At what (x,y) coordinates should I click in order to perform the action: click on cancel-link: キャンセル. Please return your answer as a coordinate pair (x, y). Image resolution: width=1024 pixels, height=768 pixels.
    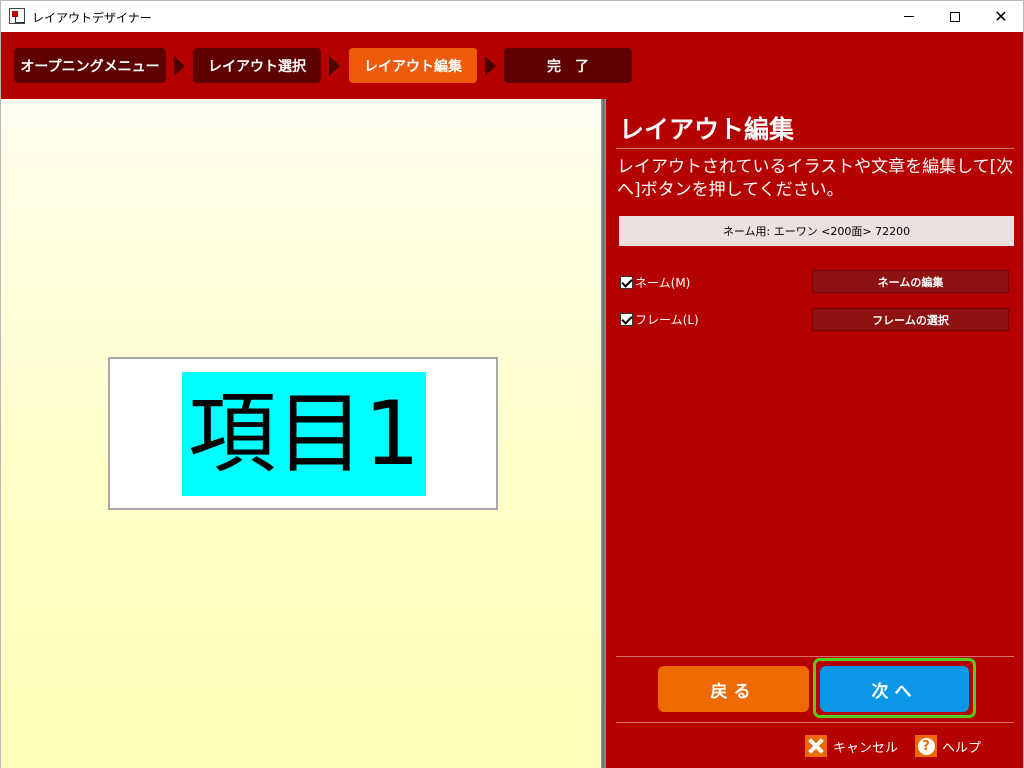
    Looking at the image, I should click on (851, 746).